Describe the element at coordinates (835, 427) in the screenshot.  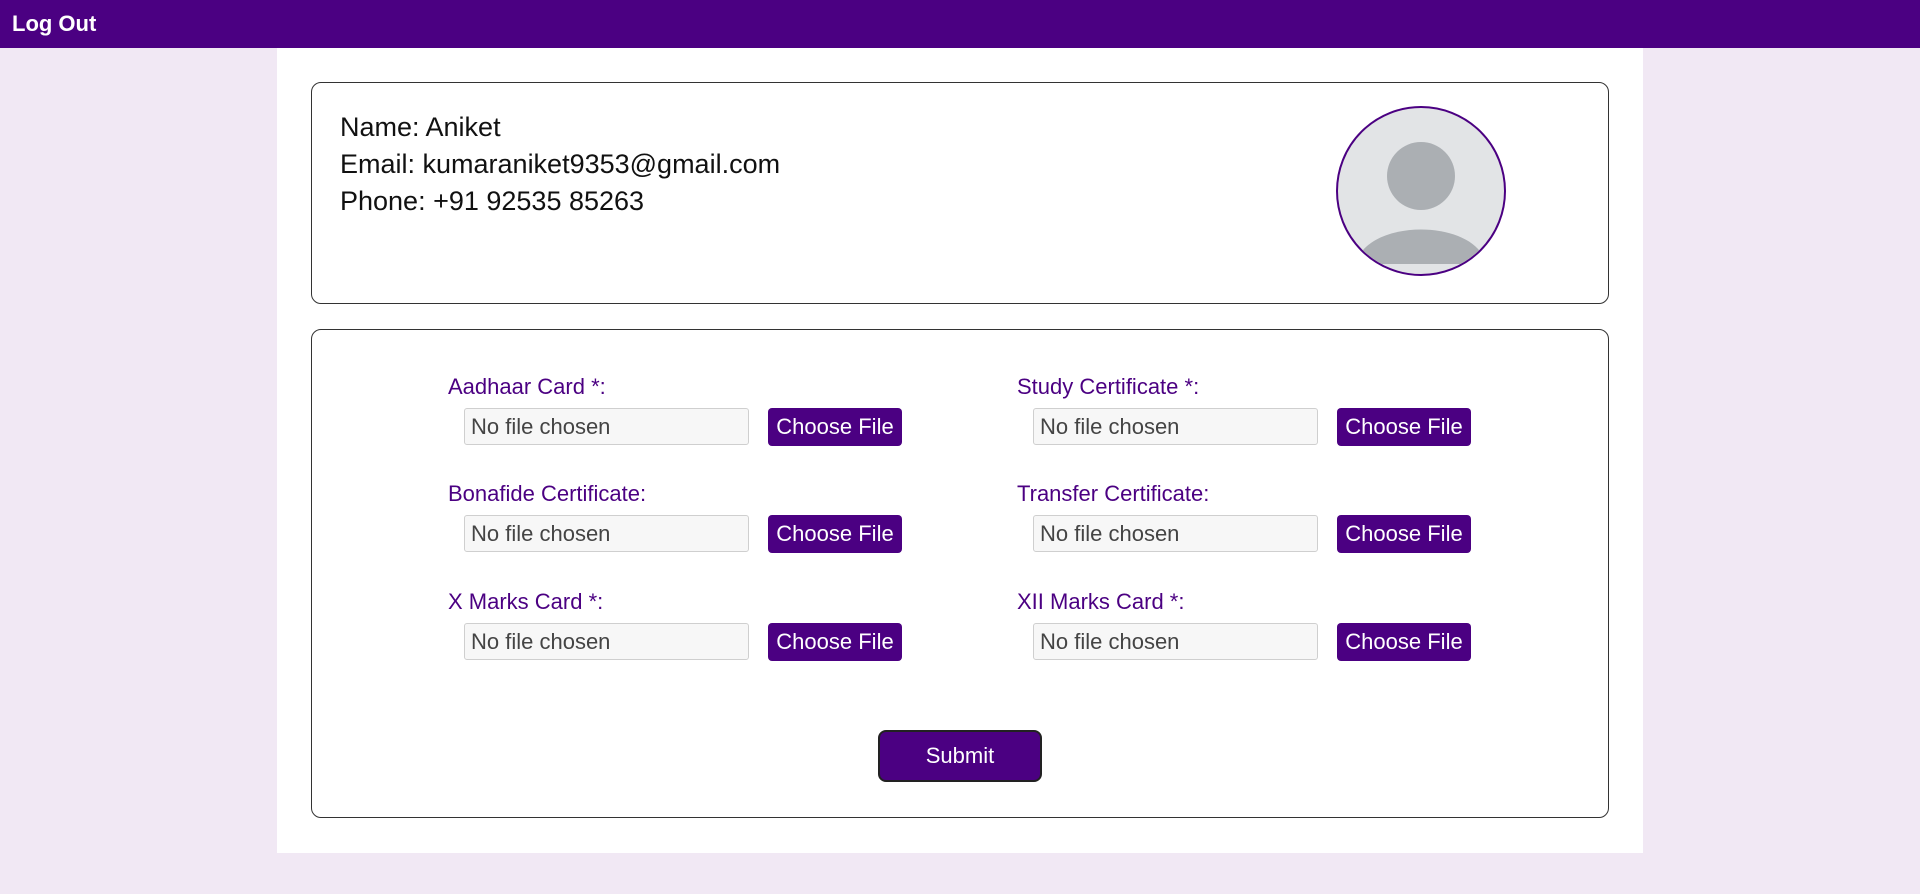
I see `choose-file-button-aadhaar: Choose File` at that location.